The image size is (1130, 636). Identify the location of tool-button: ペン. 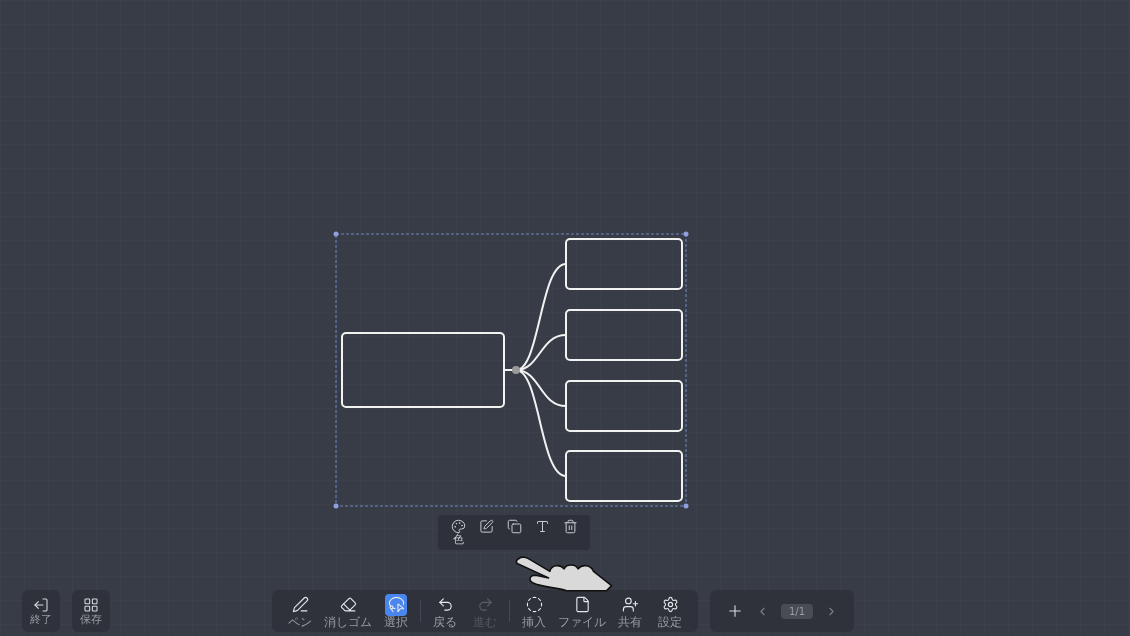
(300, 611).